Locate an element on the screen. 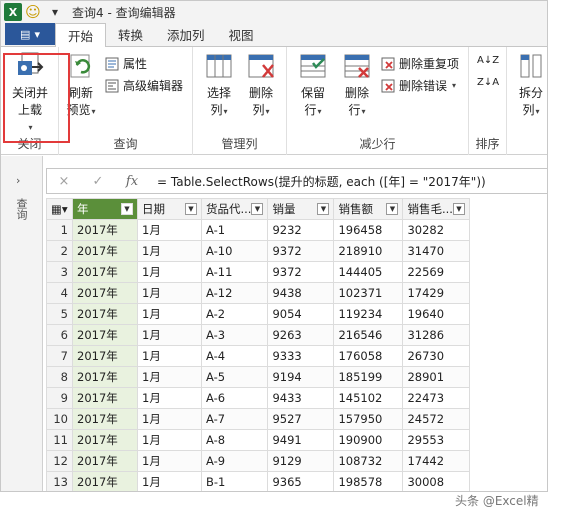 The width and height of the screenshot is (581, 524). table-cell: 31470 is located at coordinates (436, 251).